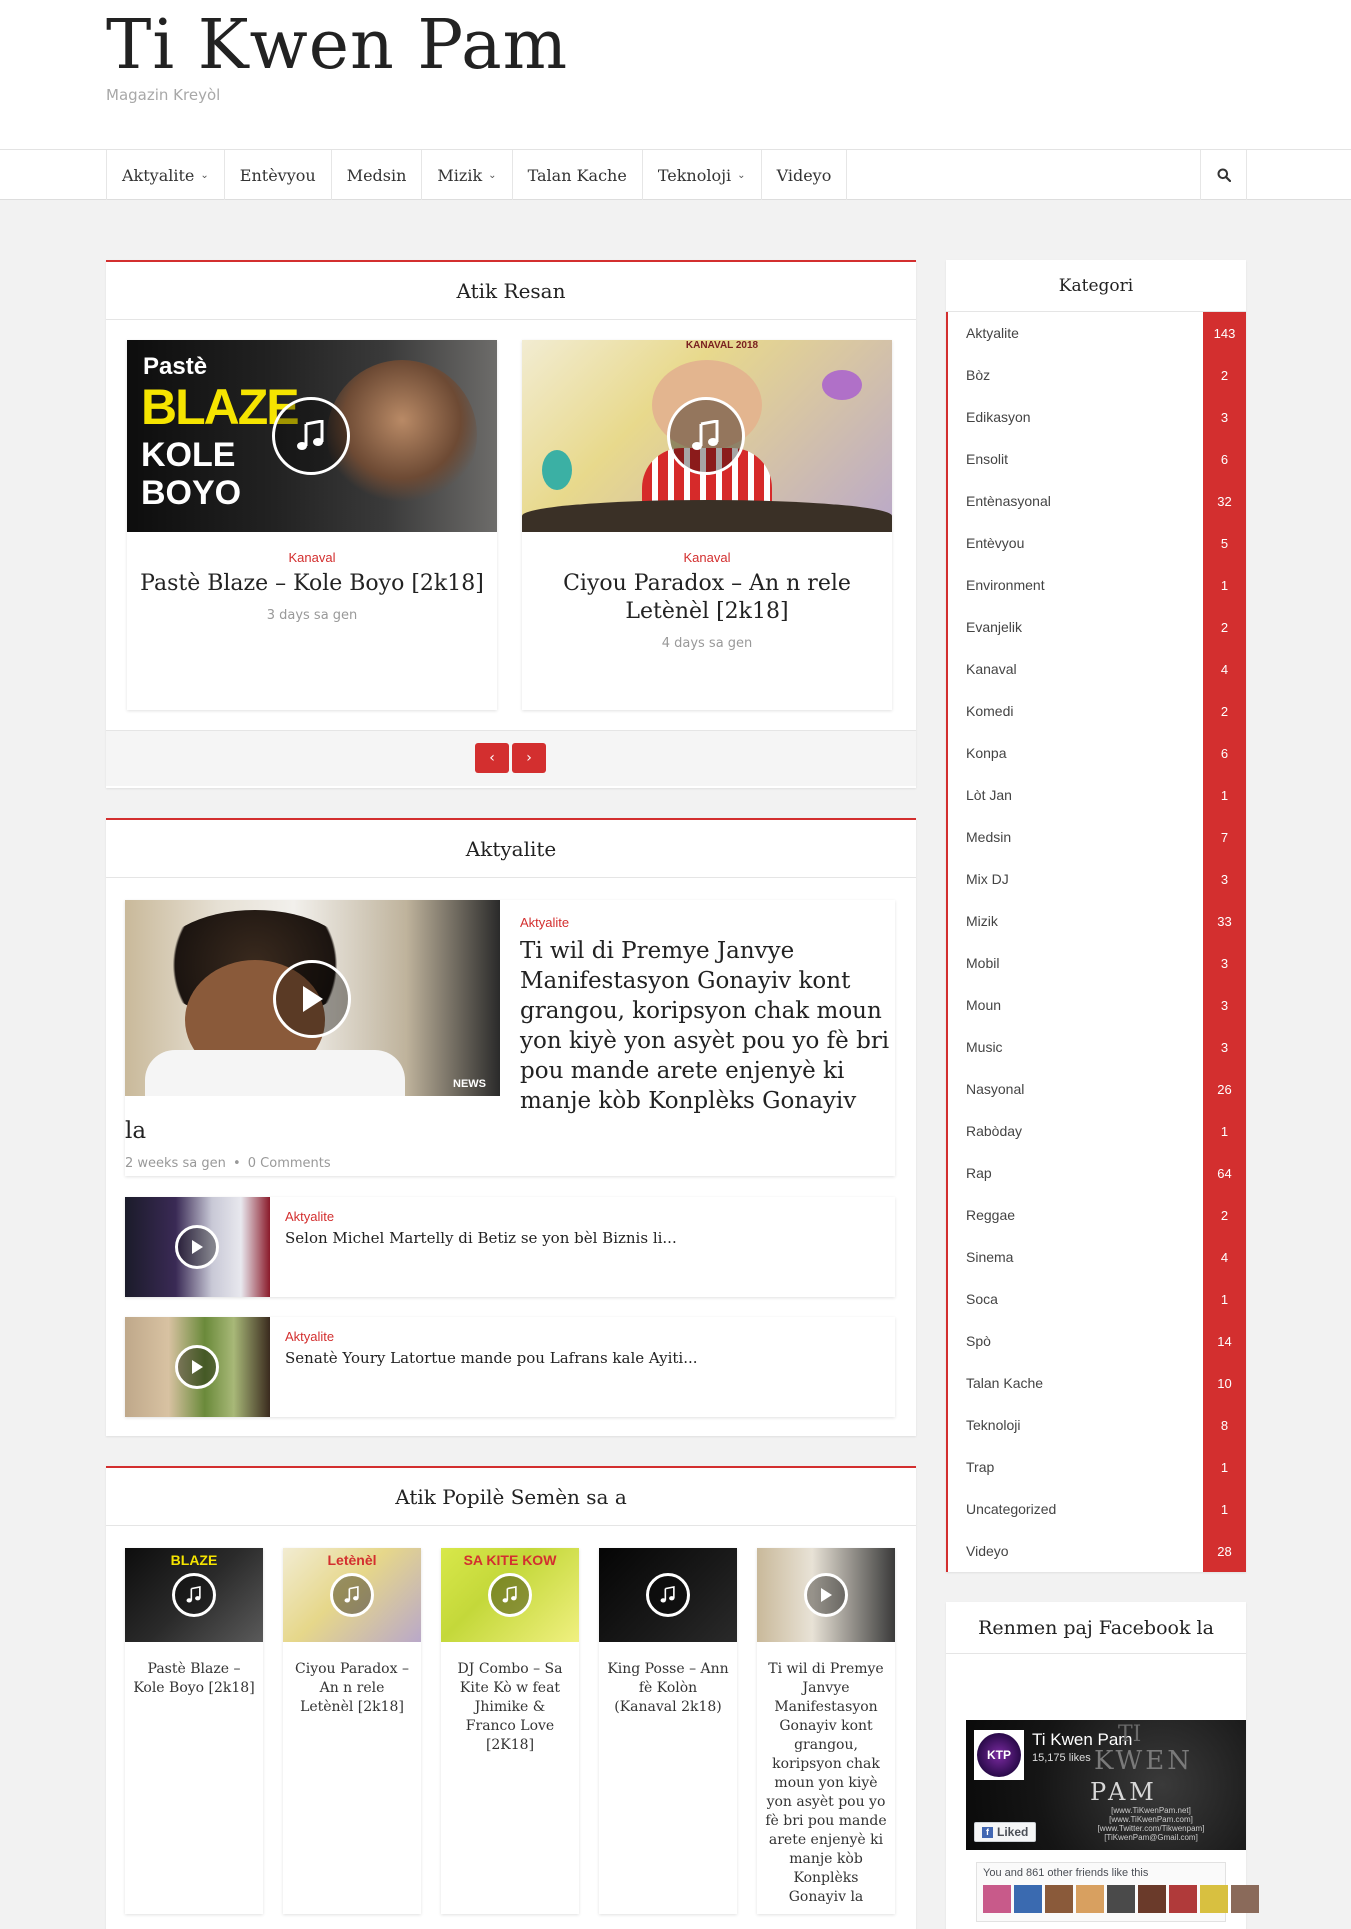 The height and width of the screenshot is (1929, 1351). I want to click on next-button: ›, so click(529, 758).